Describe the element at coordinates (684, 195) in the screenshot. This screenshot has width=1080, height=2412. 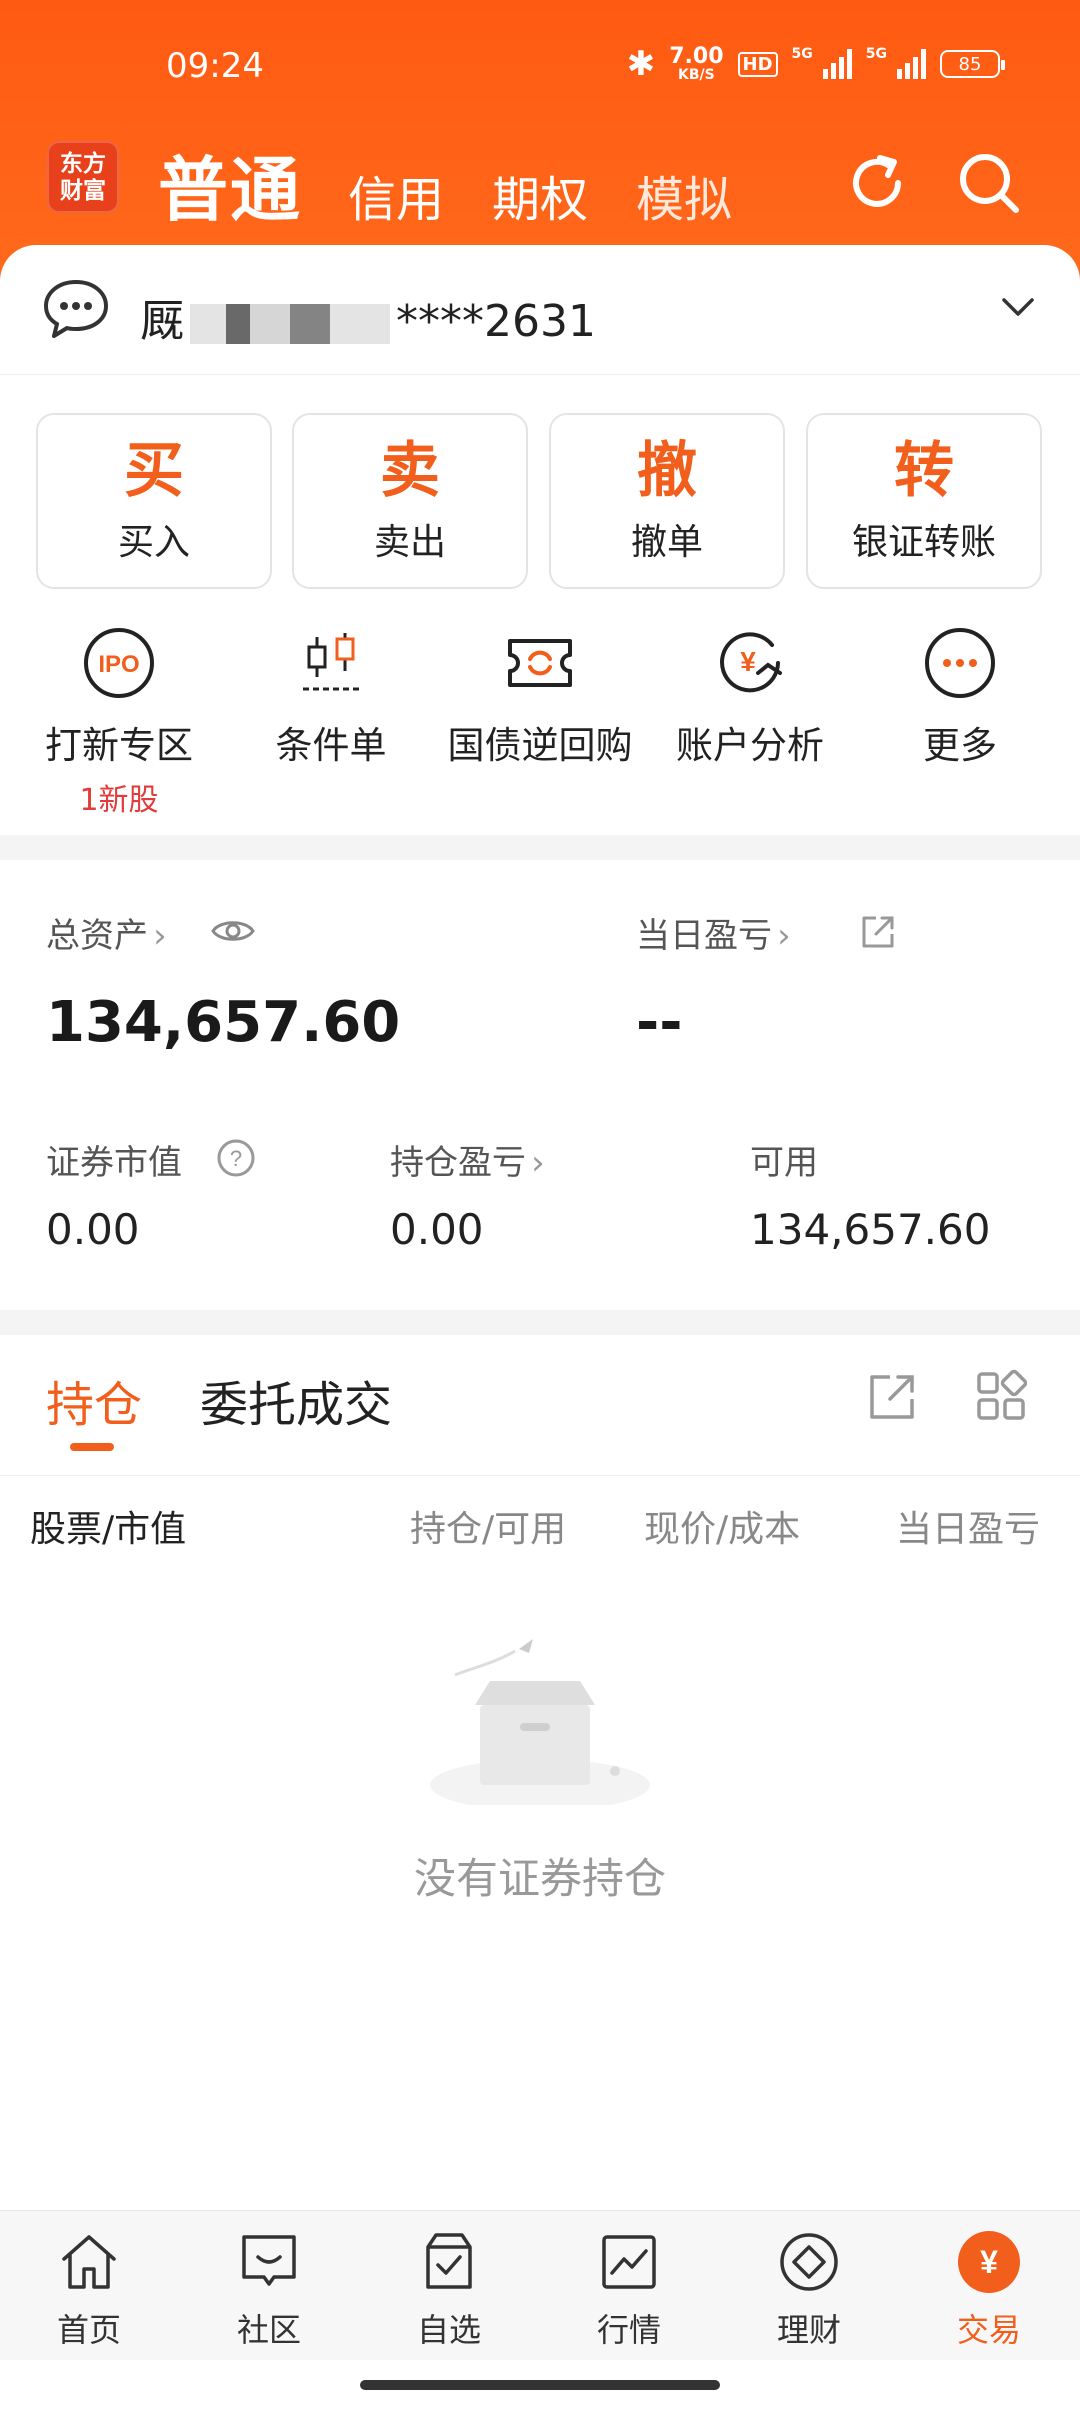
I see `tab-simulated: 模拟` at that location.